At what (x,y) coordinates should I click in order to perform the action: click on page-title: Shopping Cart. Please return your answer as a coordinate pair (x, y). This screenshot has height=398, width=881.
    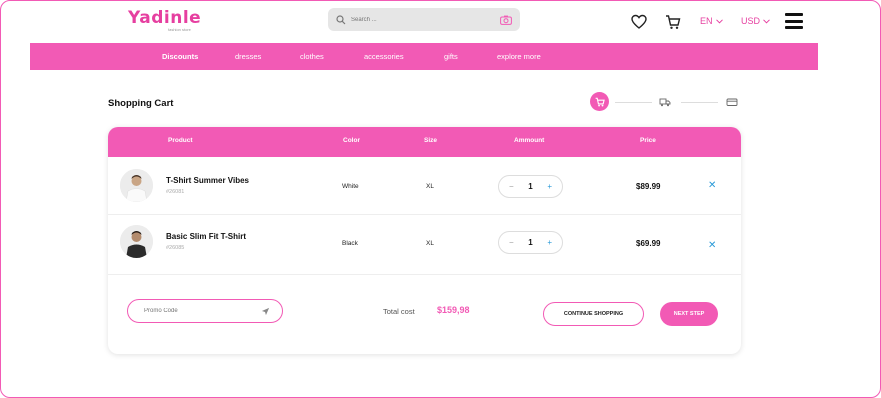
    Looking at the image, I should click on (141, 103).